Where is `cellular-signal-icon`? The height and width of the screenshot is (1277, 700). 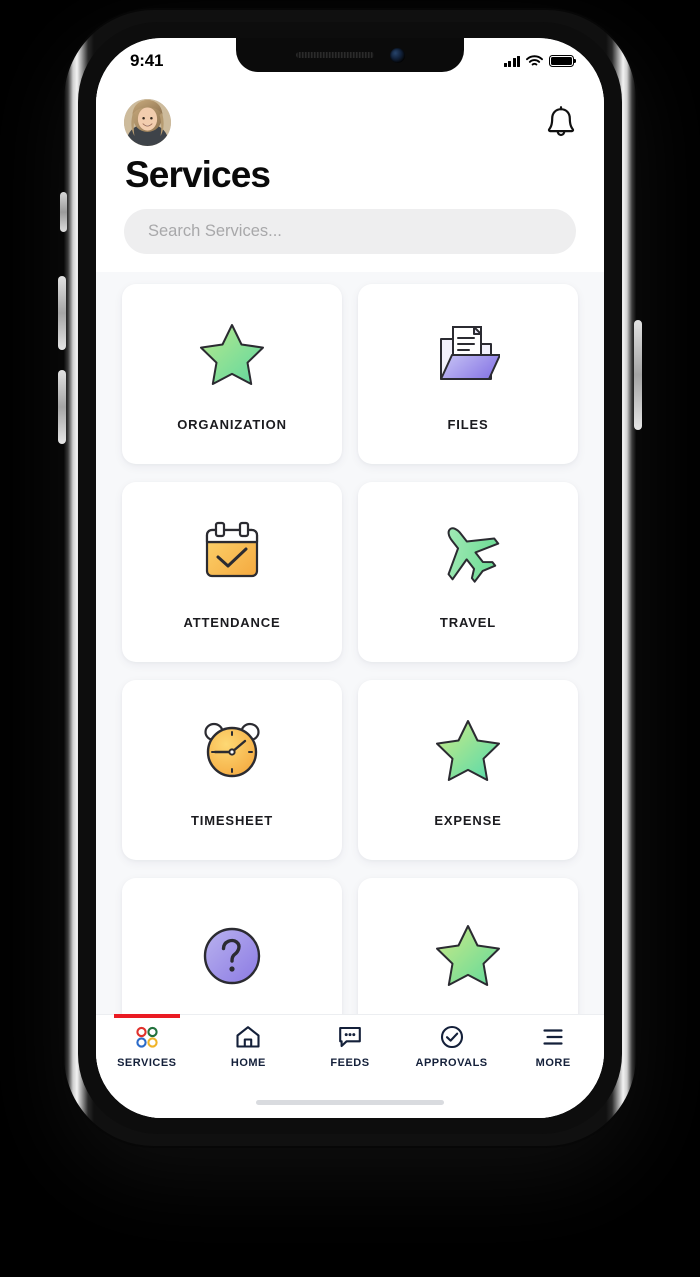
cellular-signal-icon is located at coordinates (511, 61).